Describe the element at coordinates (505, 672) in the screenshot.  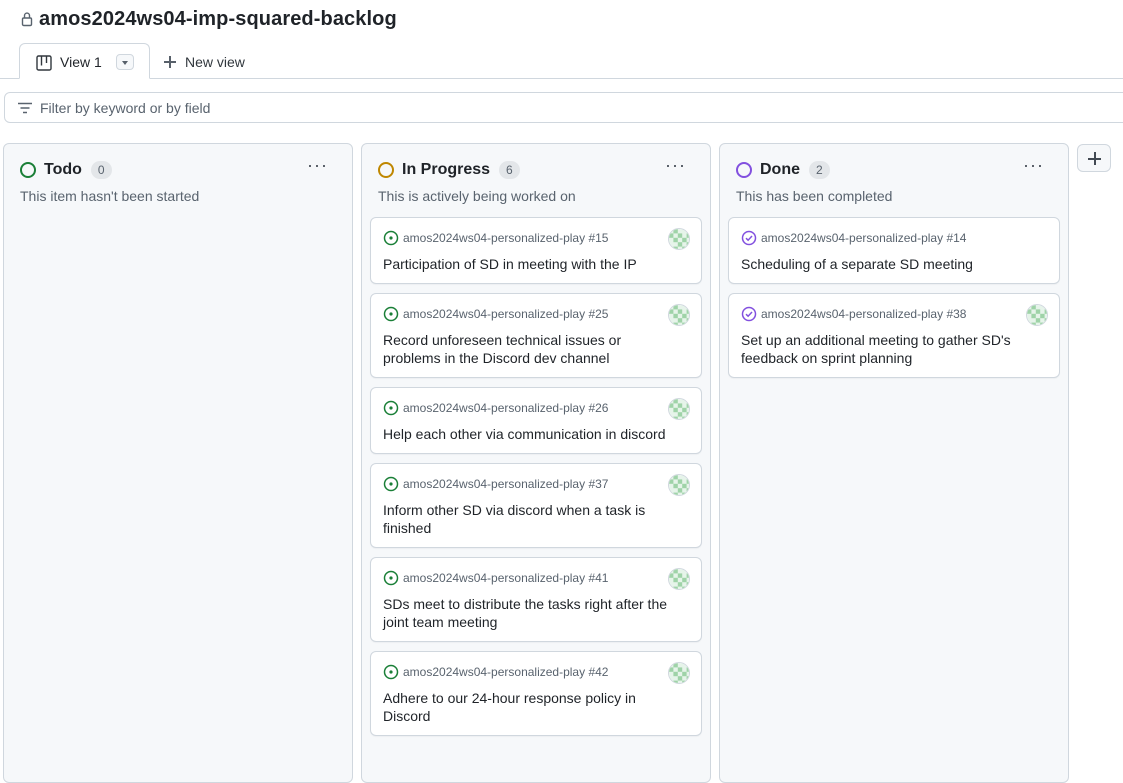
I see `card-repo-label: amos2024ws04-personalized-play #42` at that location.